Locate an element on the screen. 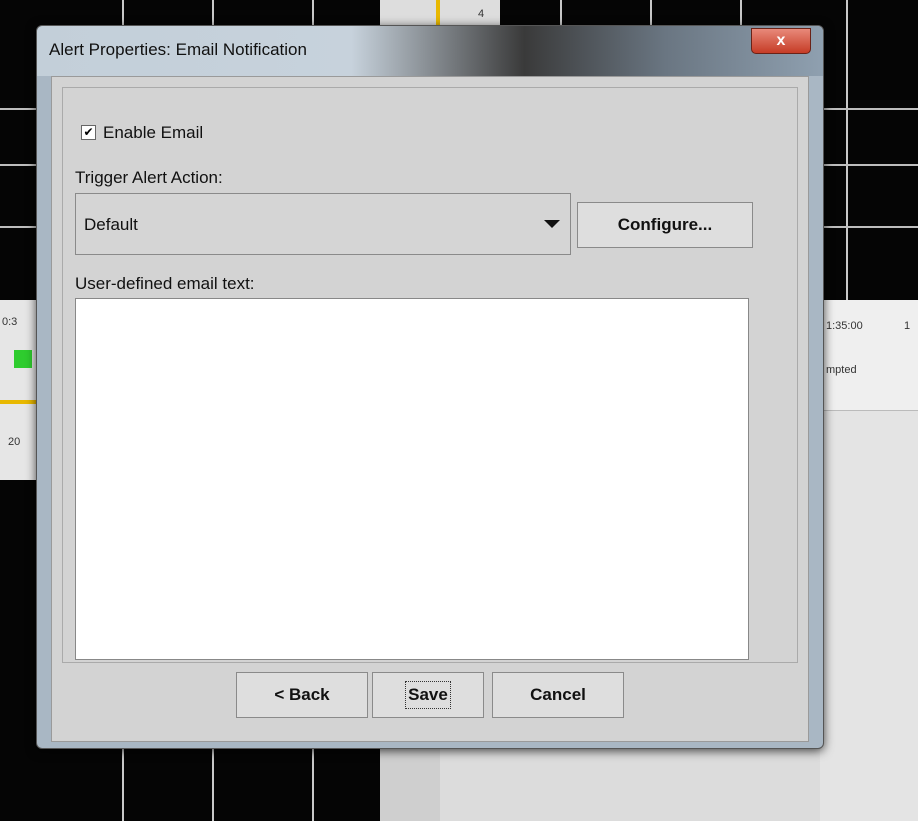 The image size is (918, 821). background-time-label: 1 is located at coordinates (907, 326).